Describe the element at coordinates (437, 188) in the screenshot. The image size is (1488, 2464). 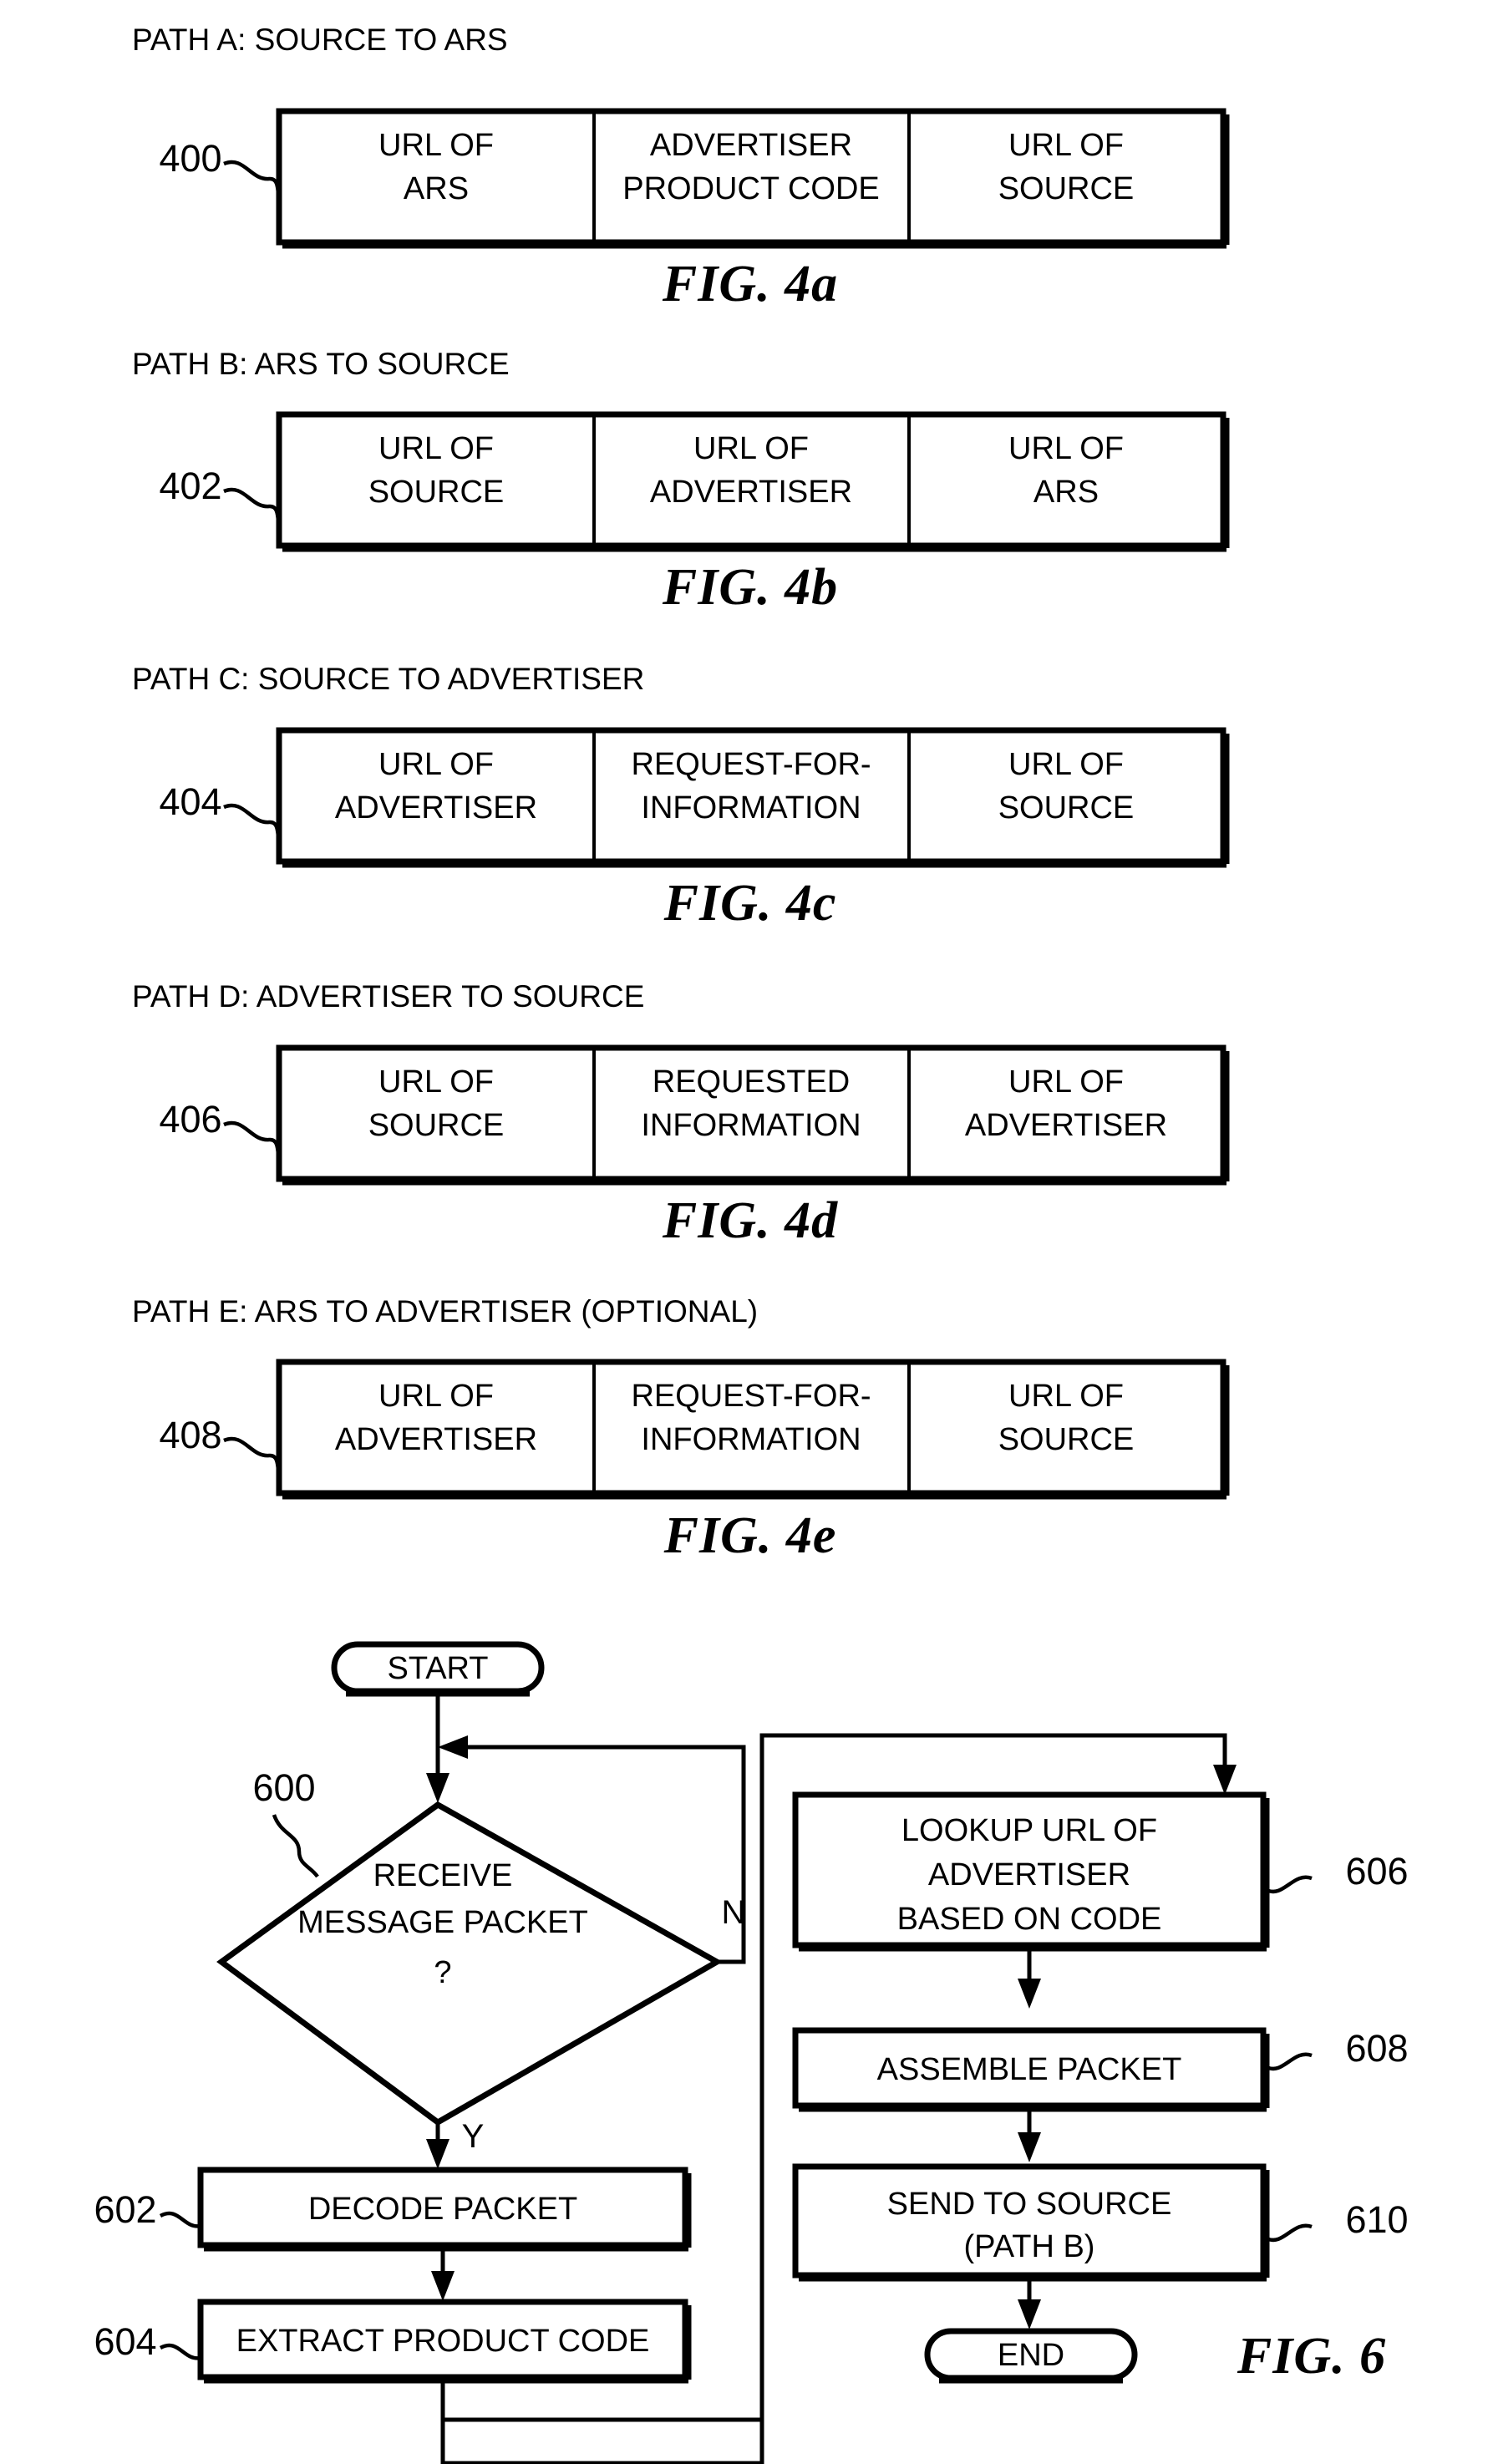
I see `fig-4a-cell-1-line-2: ARS` at that location.